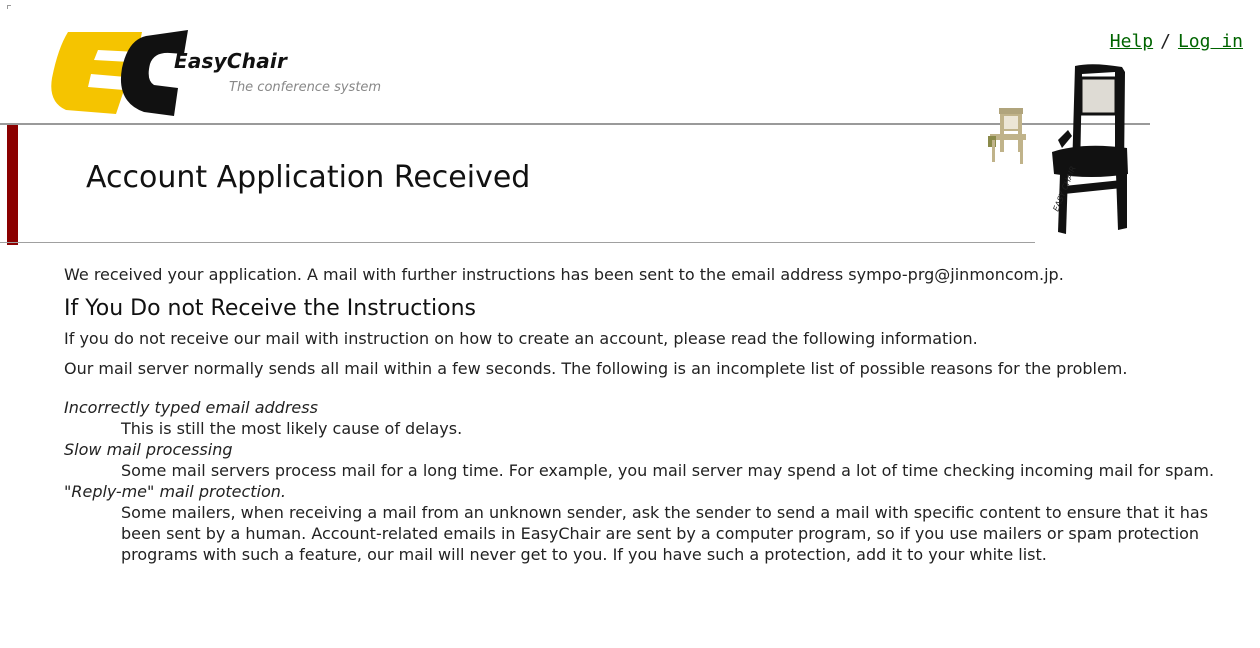 This screenshot has width=1260, height=648. What do you see at coordinates (1210, 41) in the screenshot?
I see `login-link: Log in` at bounding box center [1210, 41].